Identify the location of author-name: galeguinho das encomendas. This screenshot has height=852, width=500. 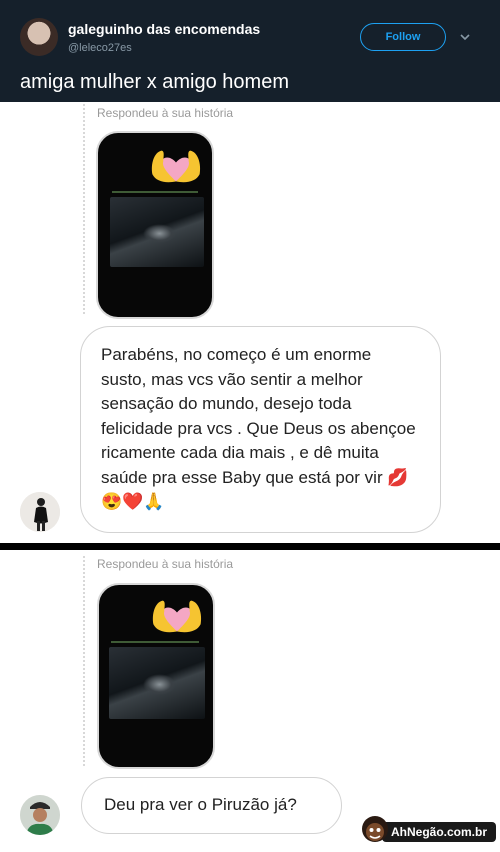
(164, 29).